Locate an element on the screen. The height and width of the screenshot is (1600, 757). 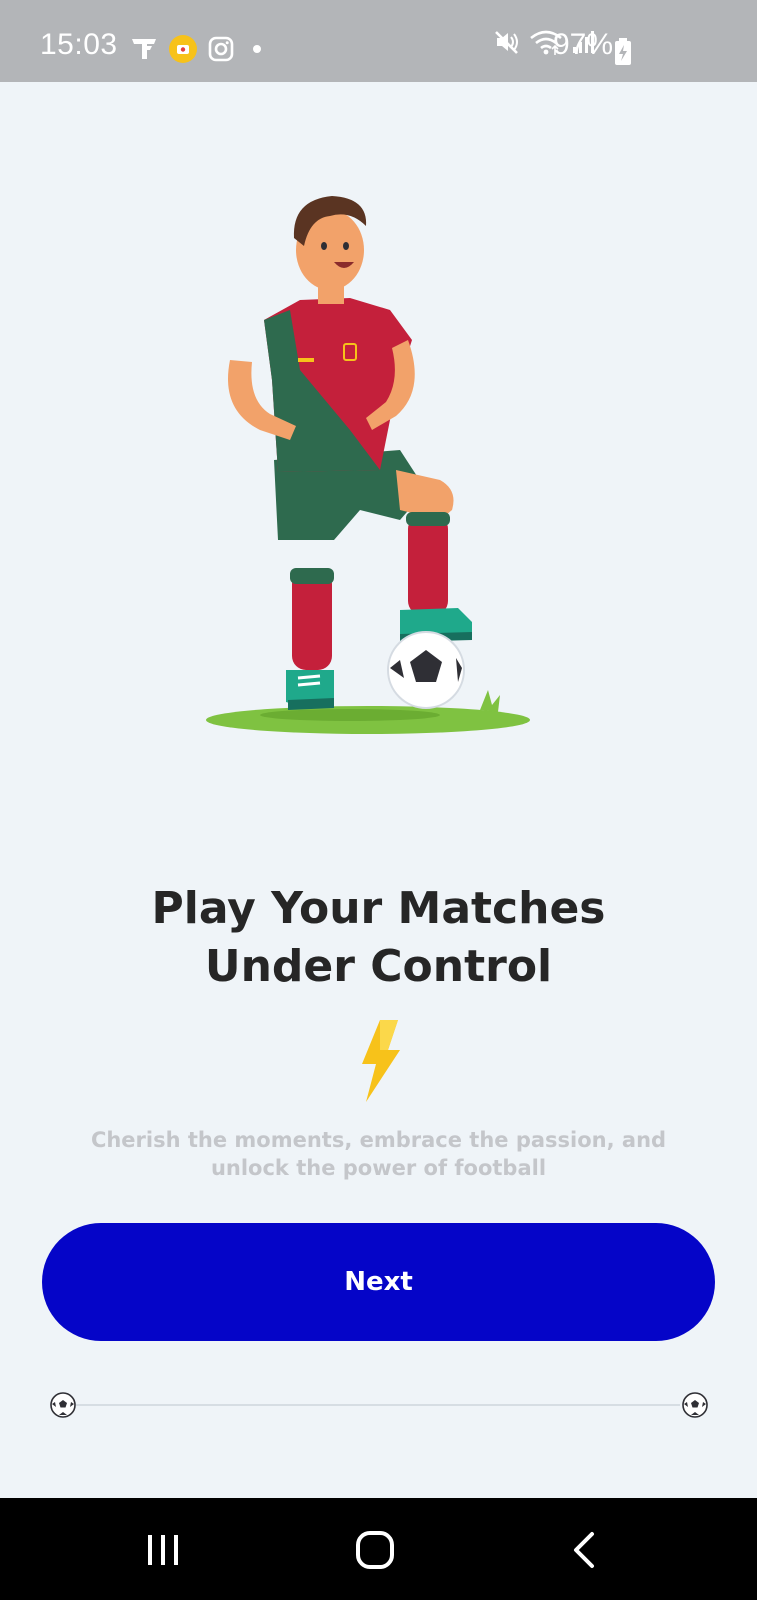
status-bar: 15:03 97% is located at coordinates (378, 41).